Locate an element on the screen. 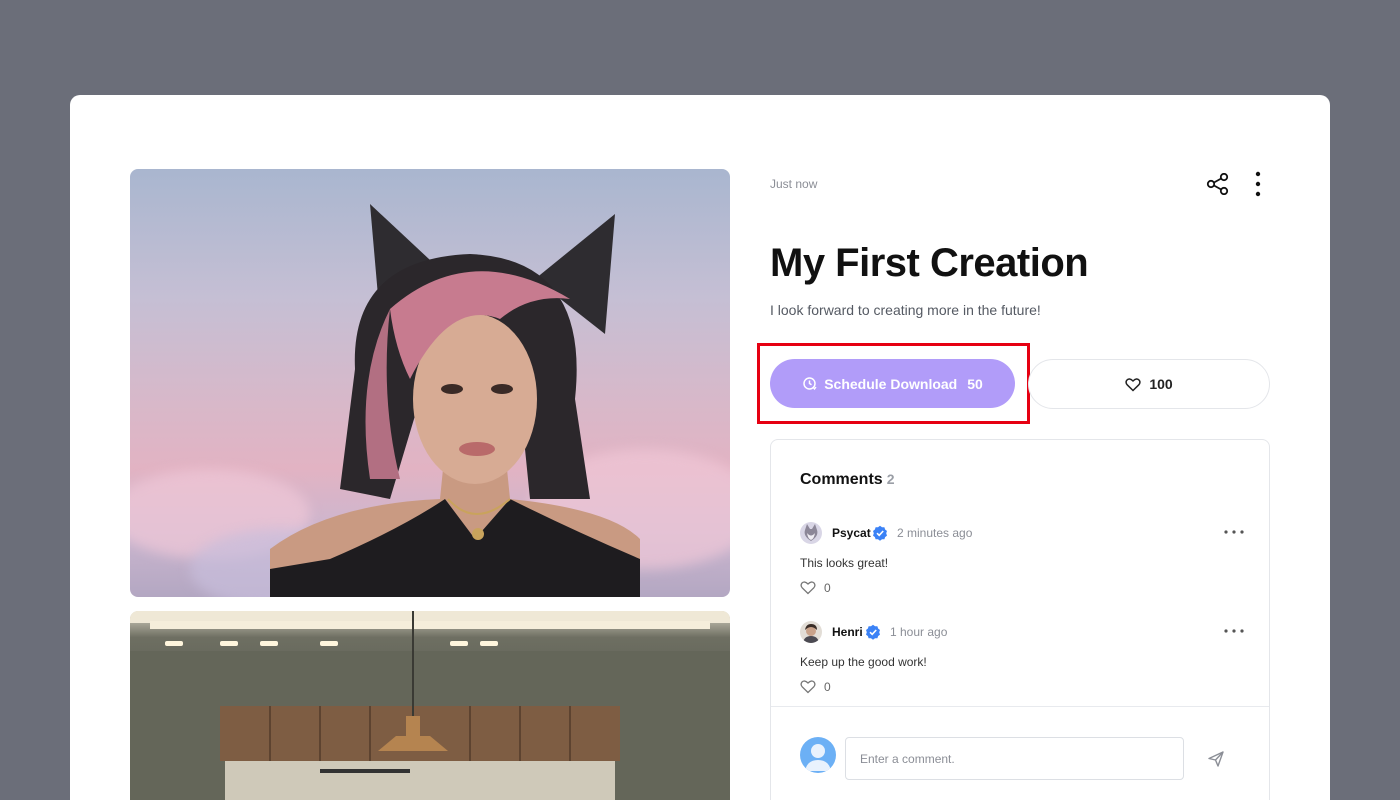  like-count: 100 is located at coordinates (1161, 384).